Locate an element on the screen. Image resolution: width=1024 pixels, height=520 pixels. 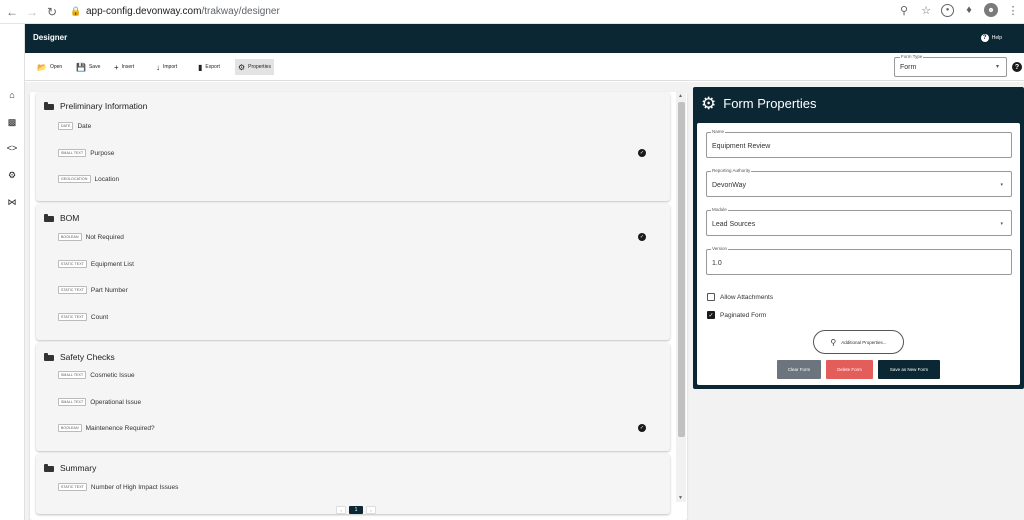
section-title: BOM is located at coordinates (70, 218).